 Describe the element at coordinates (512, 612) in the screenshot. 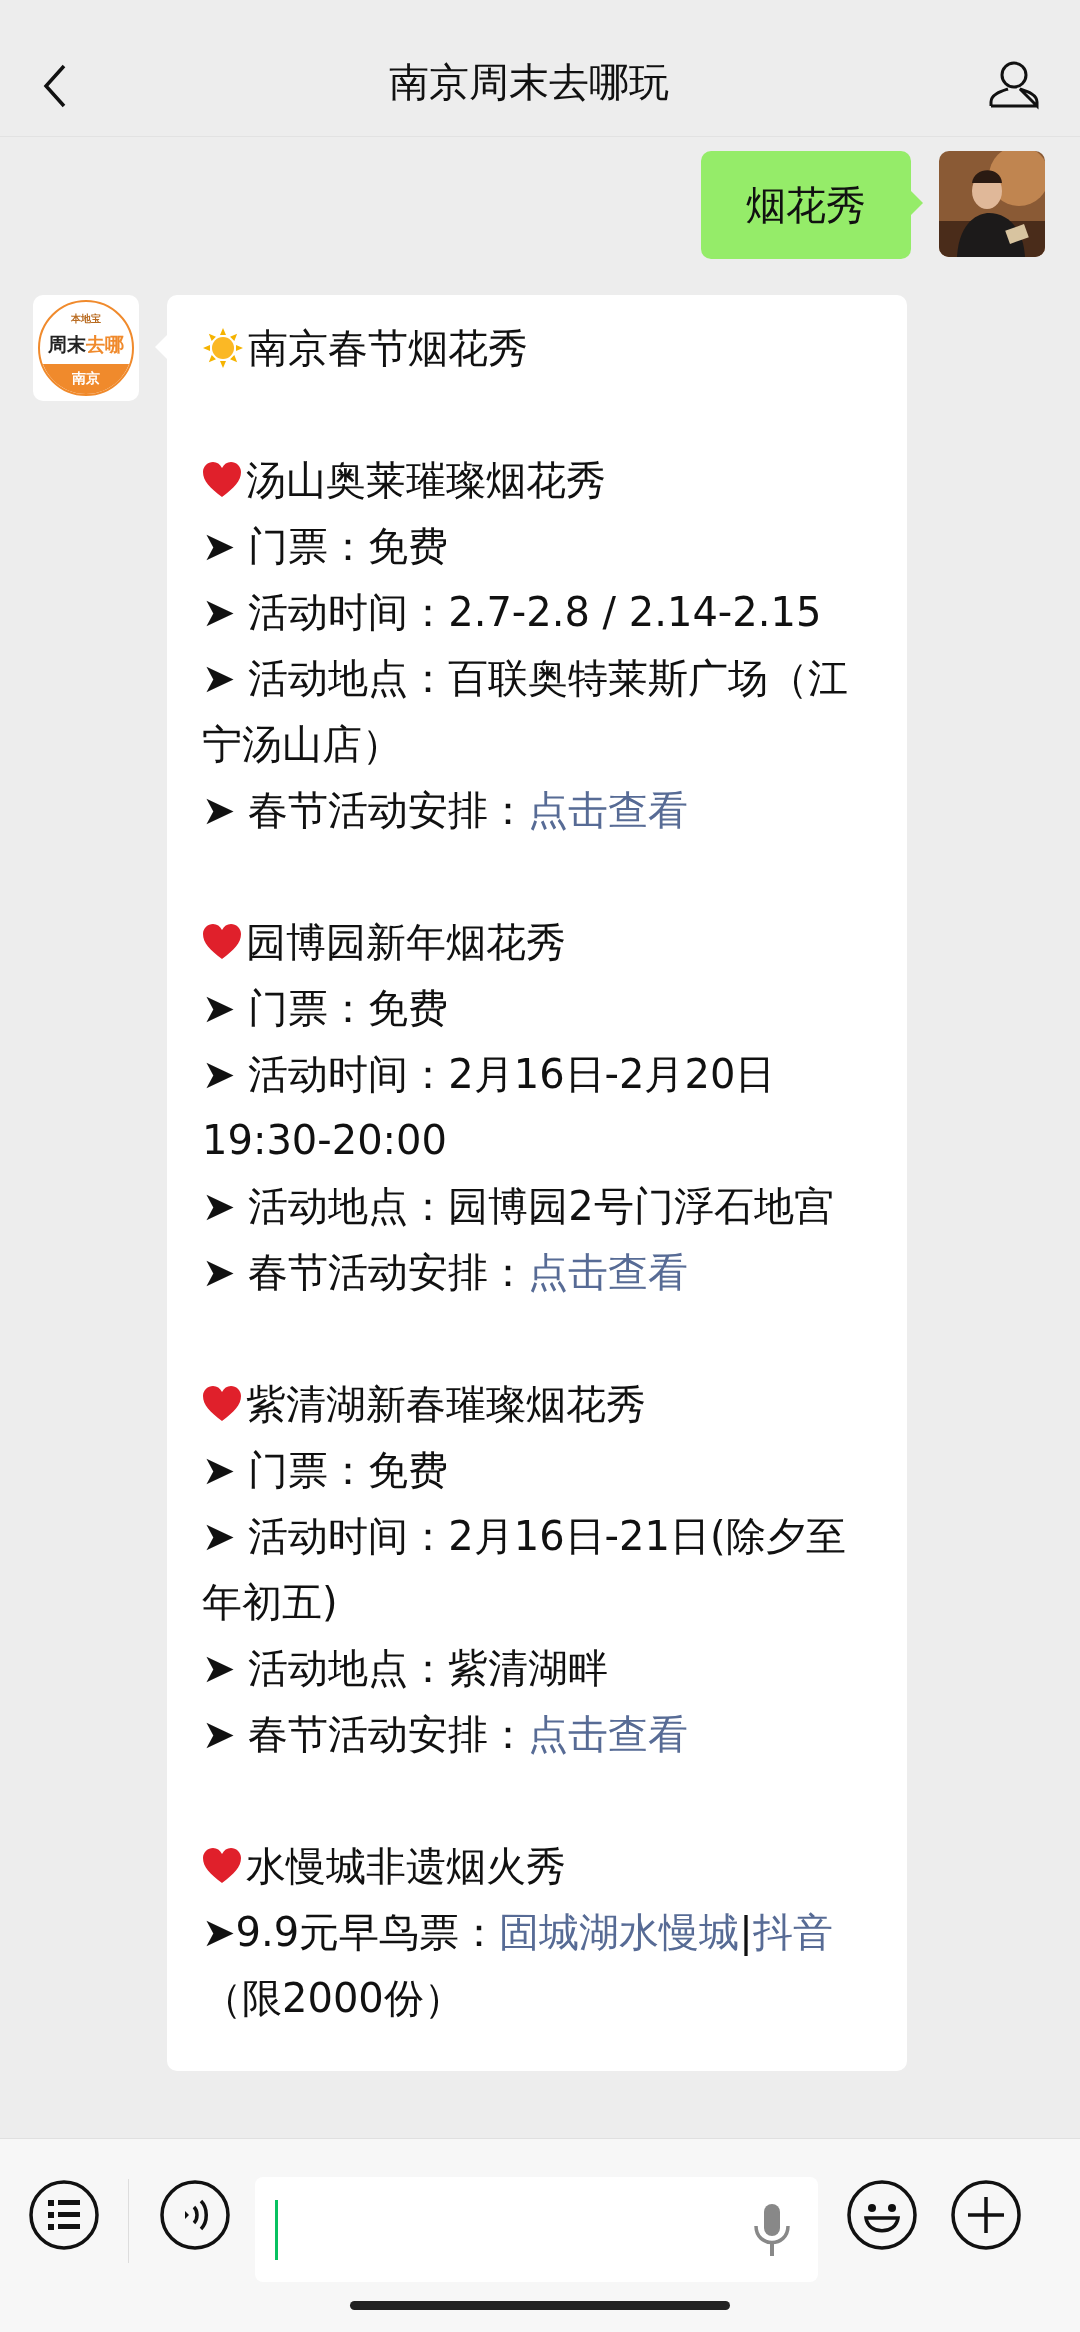

I see `info-text: ➤ 活动时间：2.7-2.8 / 2.14-2.15` at that location.